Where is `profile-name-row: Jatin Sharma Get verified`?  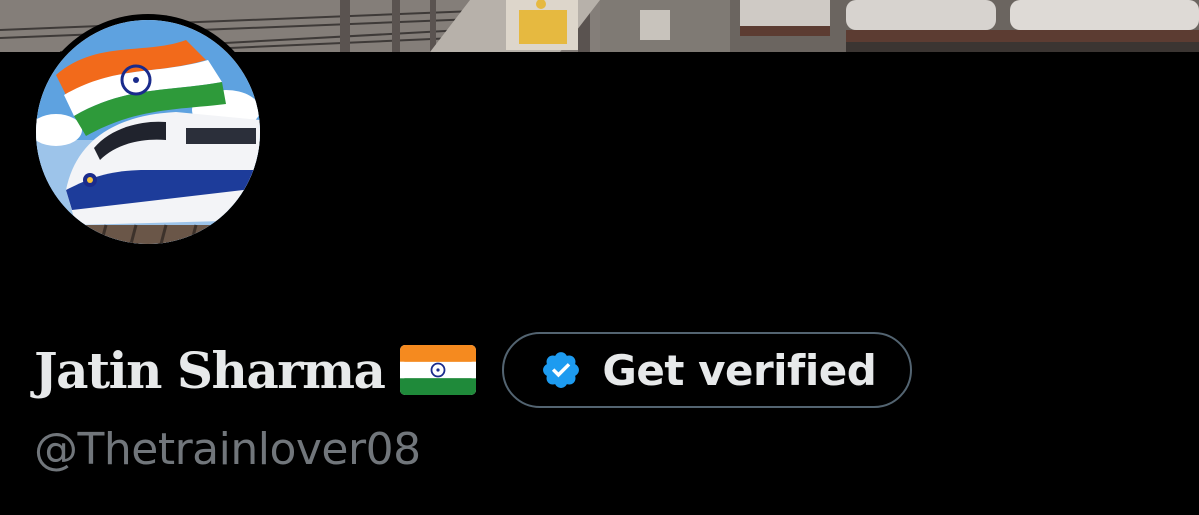 profile-name-row: Jatin Sharma Get verified is located at coordinates (473, 370).